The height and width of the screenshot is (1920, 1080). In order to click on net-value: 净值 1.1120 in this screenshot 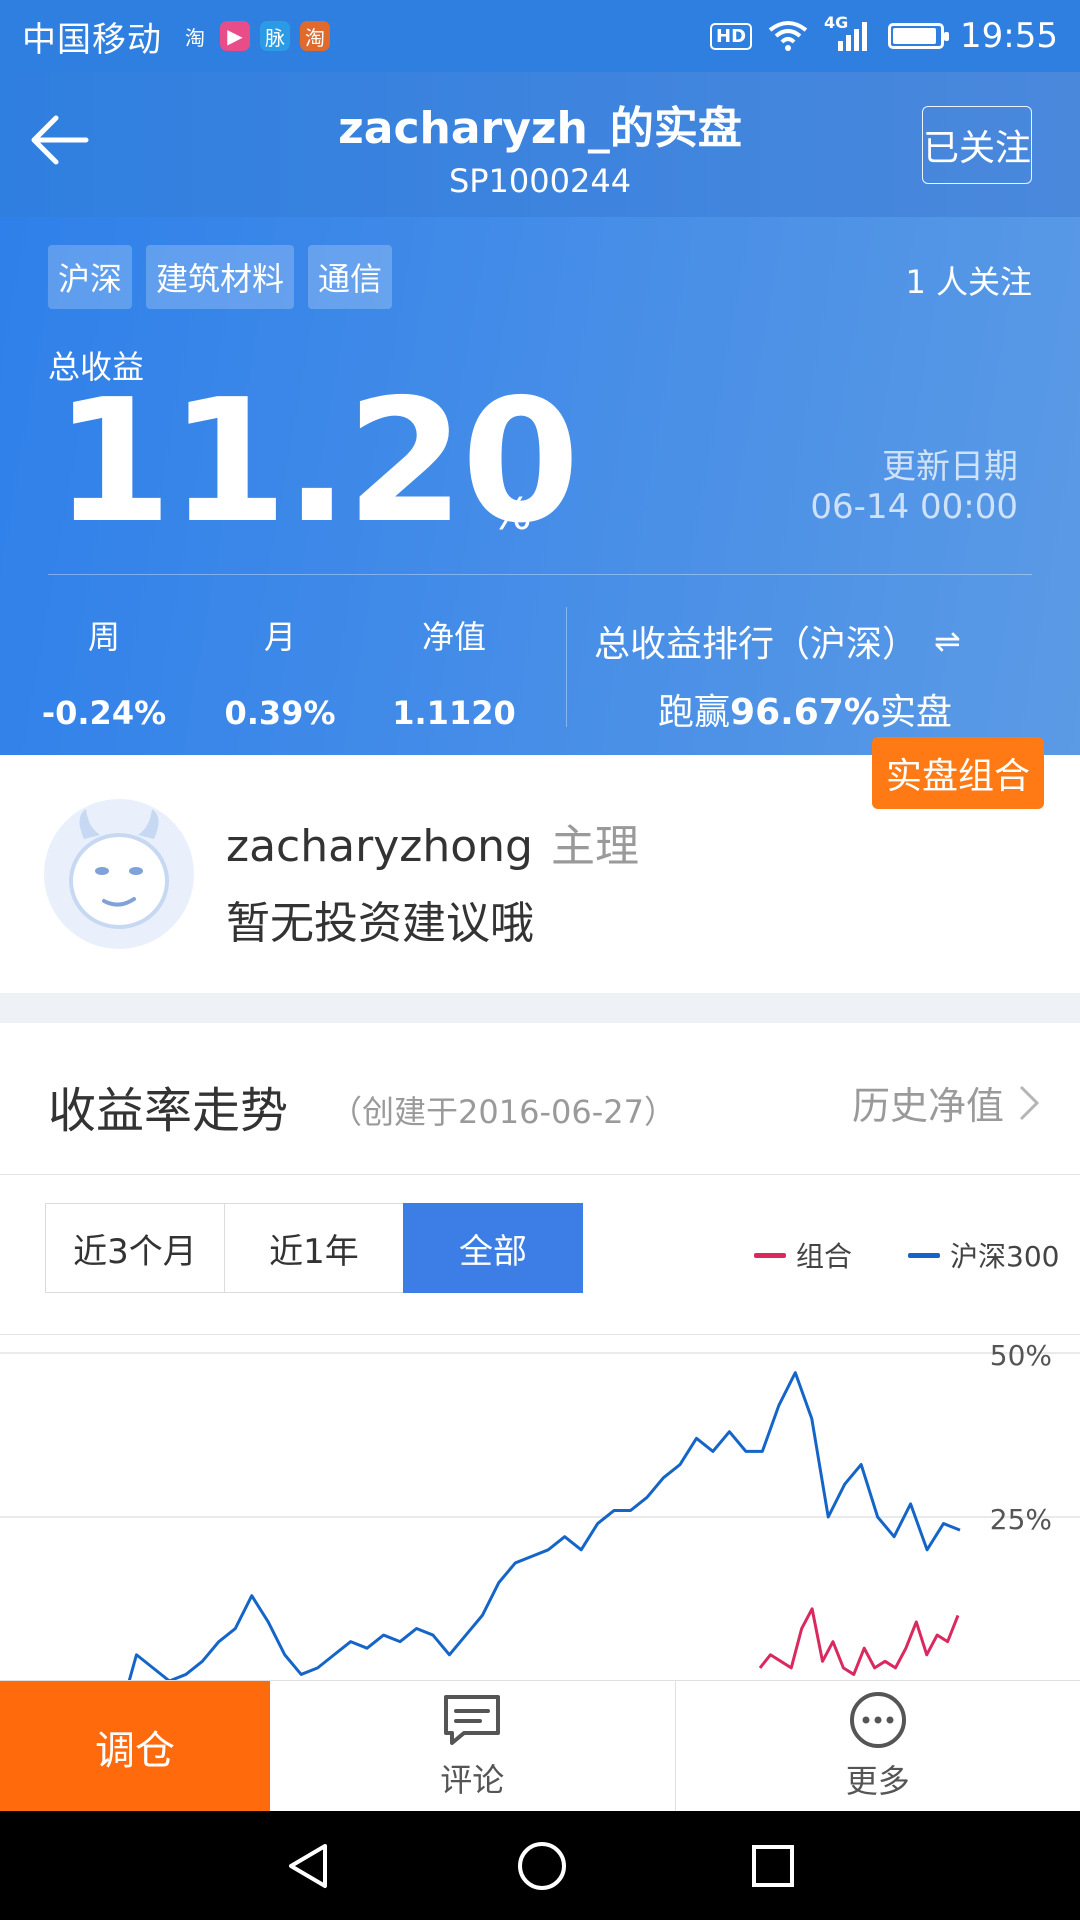, I will do `click(454, 672)`.